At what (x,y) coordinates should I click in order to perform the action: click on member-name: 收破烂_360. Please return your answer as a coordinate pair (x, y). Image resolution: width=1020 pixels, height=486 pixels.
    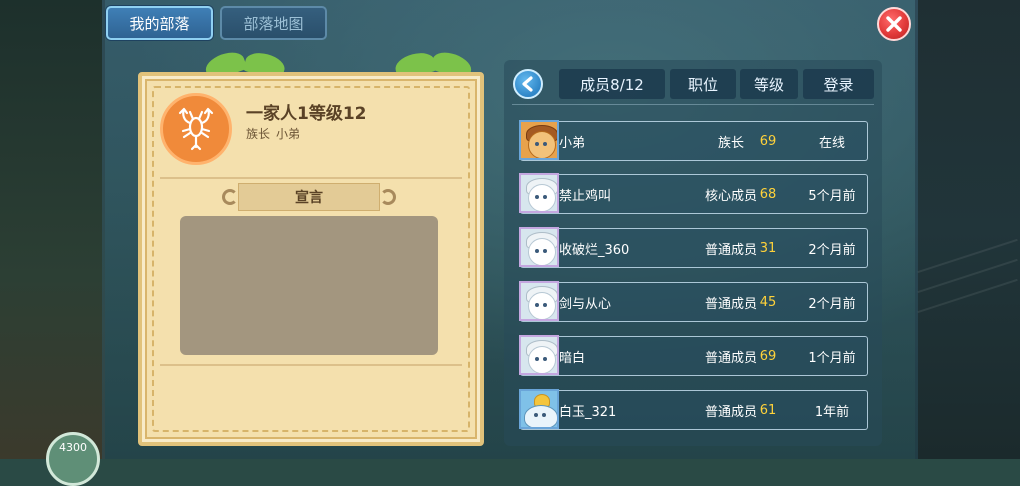
    Looking at the image, I should click on (594, 250).